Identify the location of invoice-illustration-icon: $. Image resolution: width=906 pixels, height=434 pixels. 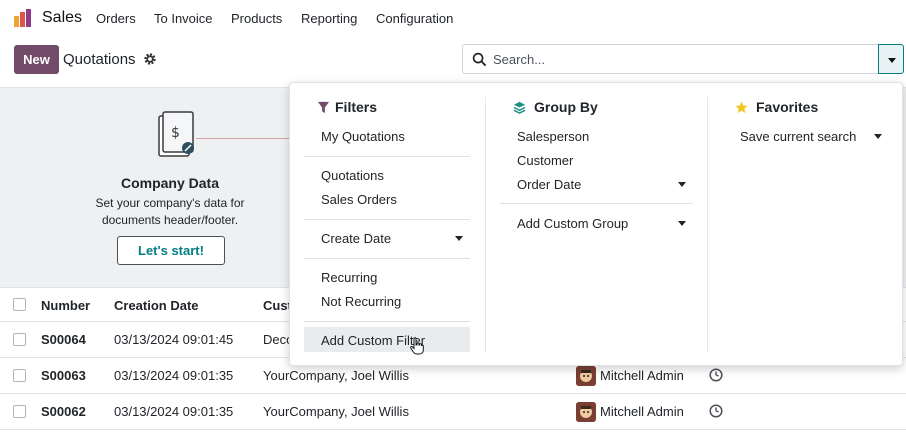
(176, 134).